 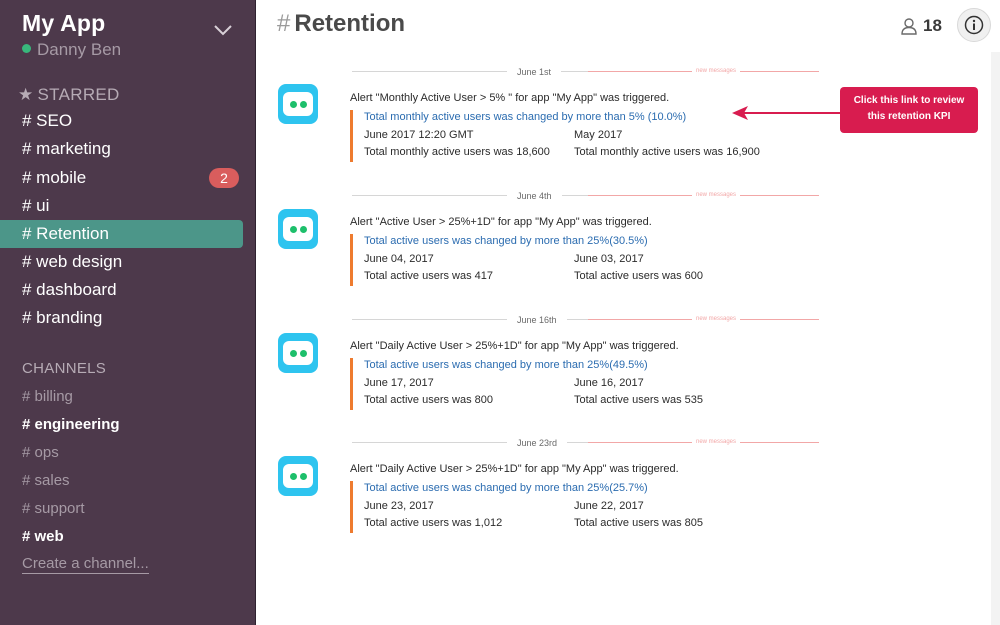 What do you see at coordinates (79, 49) in the screenshot?
I see `user-name: Danny Ben` at bounding box center [79, 49].